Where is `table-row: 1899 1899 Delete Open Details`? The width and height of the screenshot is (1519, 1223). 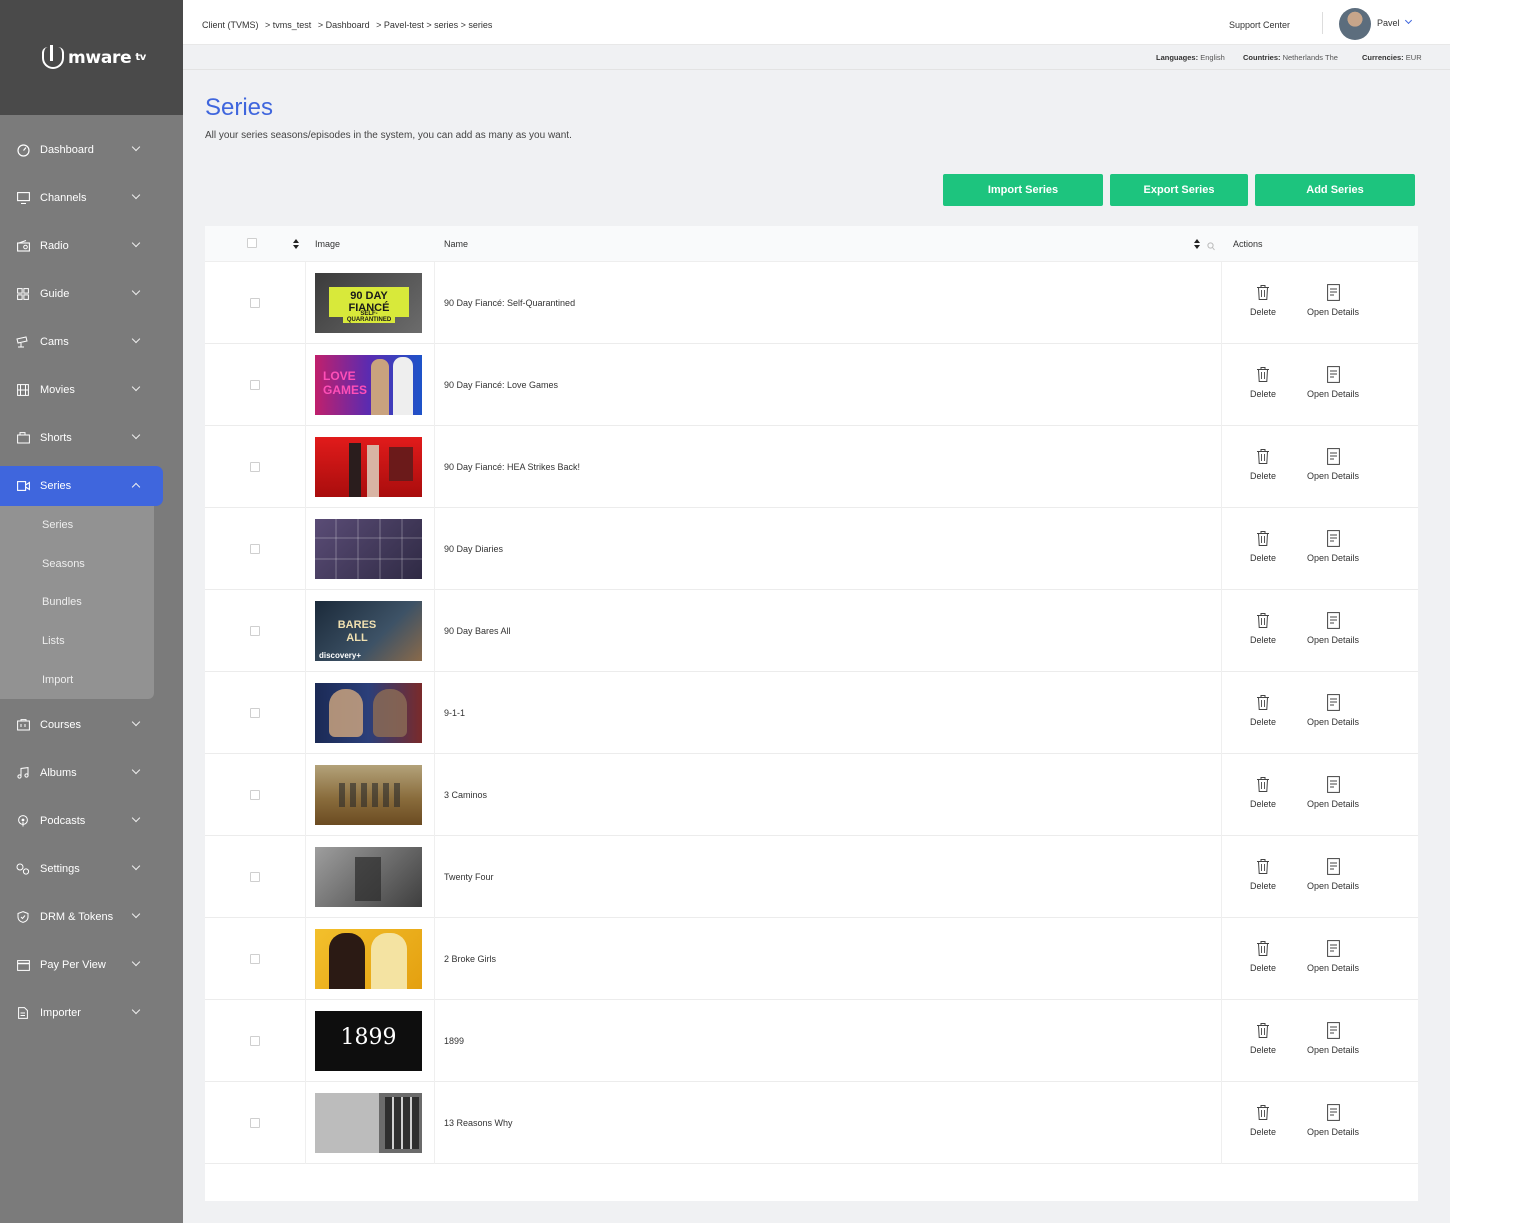
table-row: 1899 1899 Delete Open Details is located at coordinates (811, 1041).